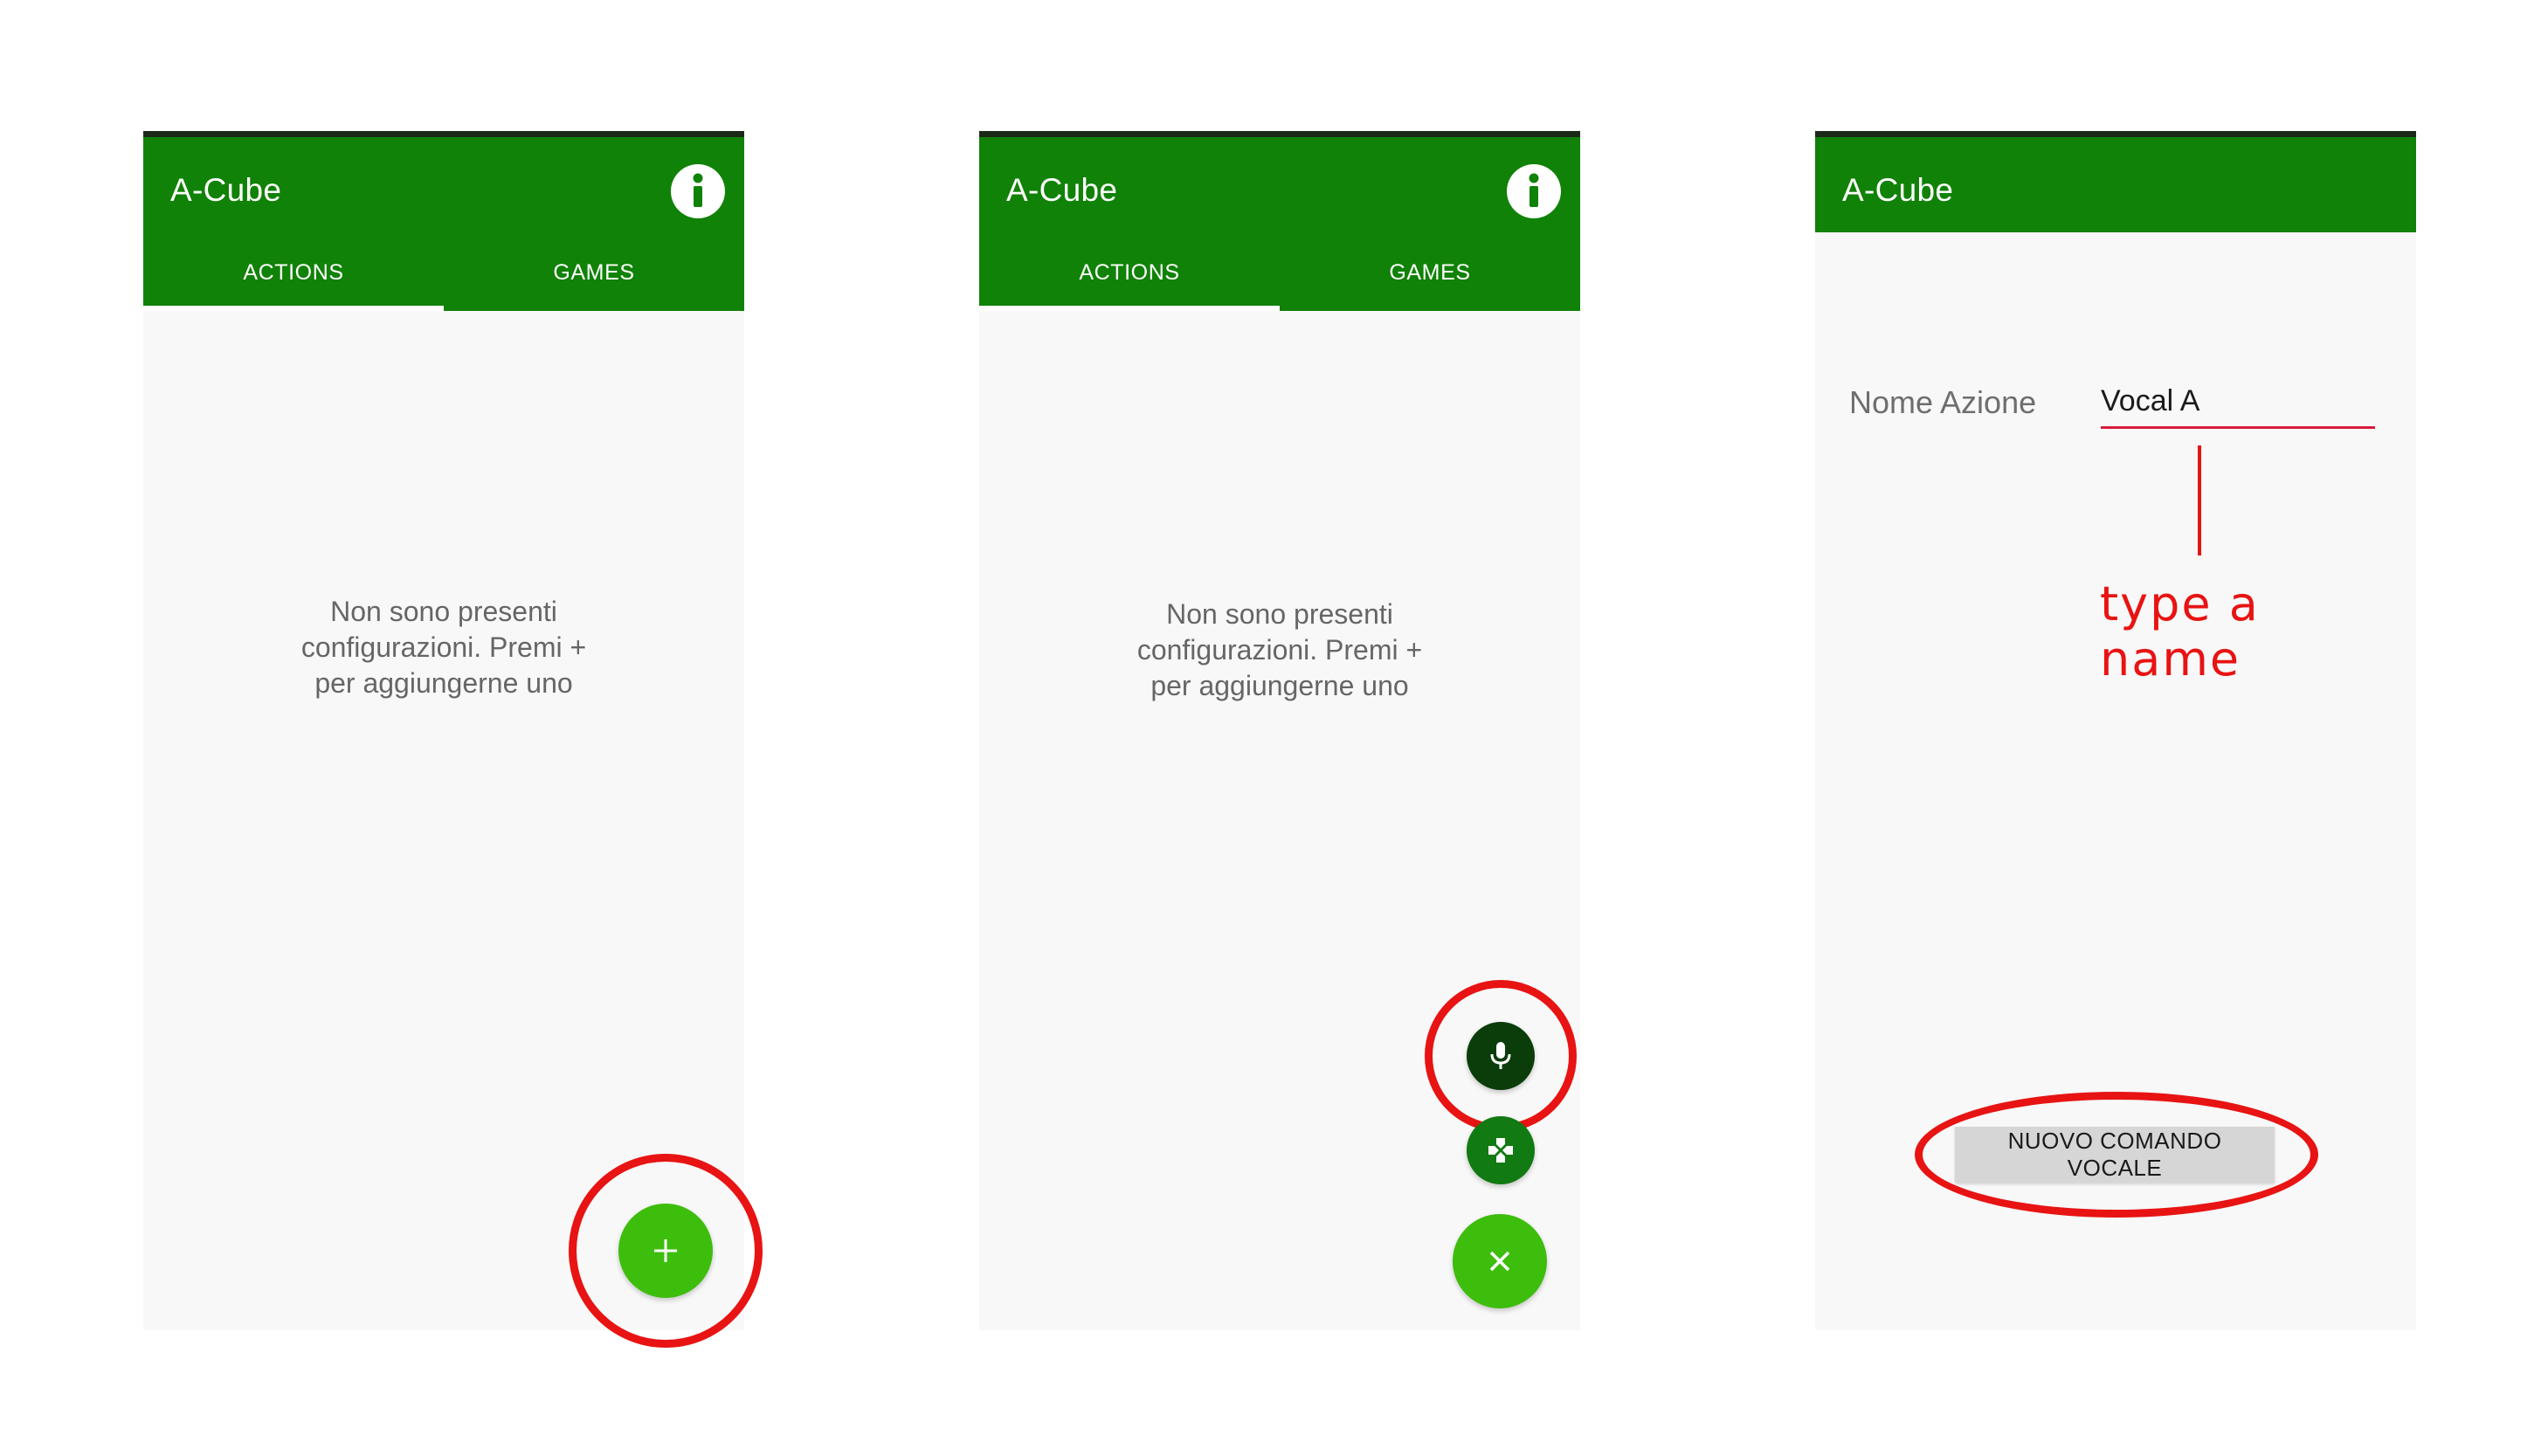 The height and width of the screenshot is (1456, 2548). Describe the element at coordinates (1943, 402) in the screenshot. I see `action-name-label: Nome Azione` at that location.